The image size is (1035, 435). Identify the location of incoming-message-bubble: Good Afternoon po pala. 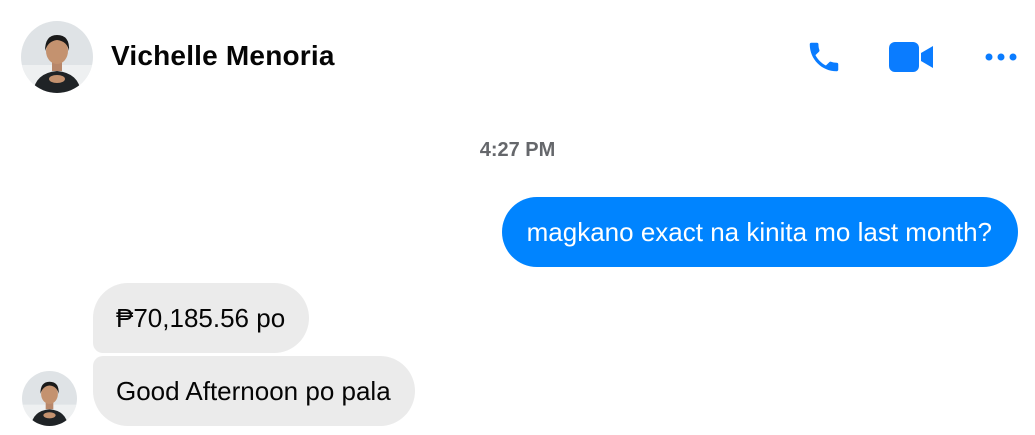
(254, 391).